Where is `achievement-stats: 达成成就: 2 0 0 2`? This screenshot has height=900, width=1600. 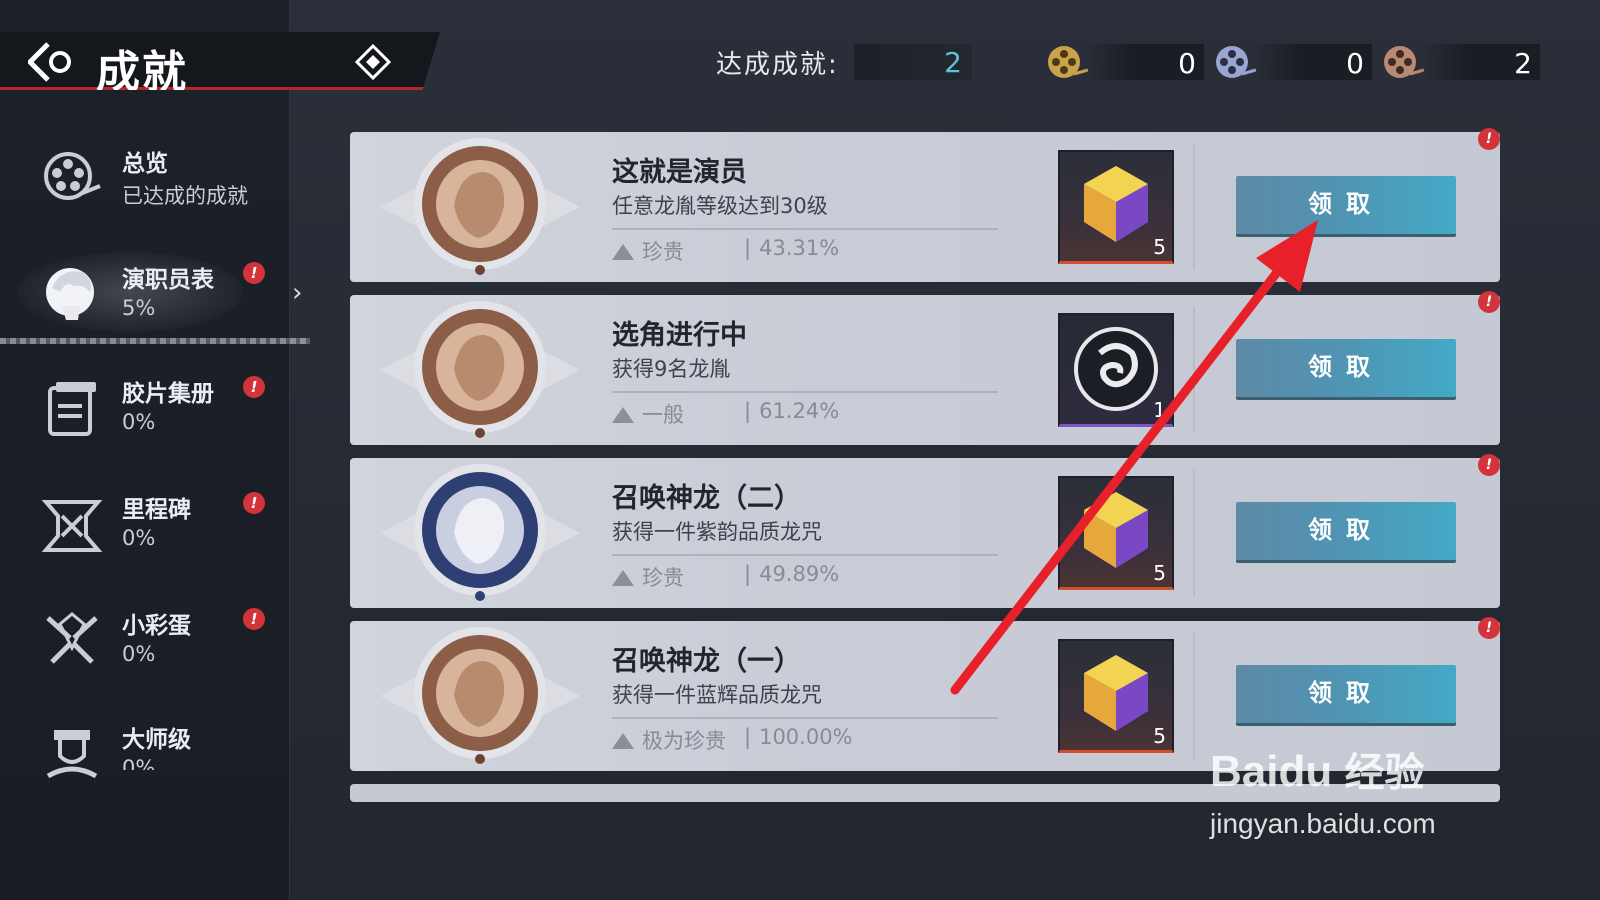
achievement-stats: 达成成就: 2 0 0 2 is located at coordinates (1146, 61).